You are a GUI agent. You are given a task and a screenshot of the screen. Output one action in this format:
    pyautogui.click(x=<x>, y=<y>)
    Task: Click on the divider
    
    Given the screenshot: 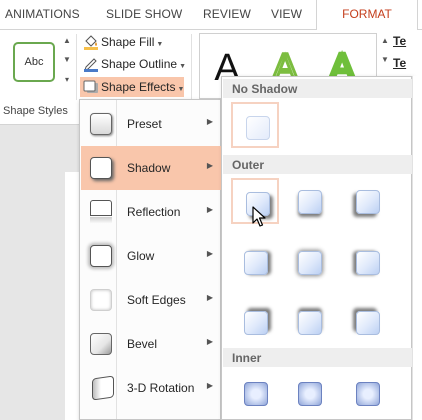 What is the action you would take?
    pyautogui.click(x=76, y=67)
    